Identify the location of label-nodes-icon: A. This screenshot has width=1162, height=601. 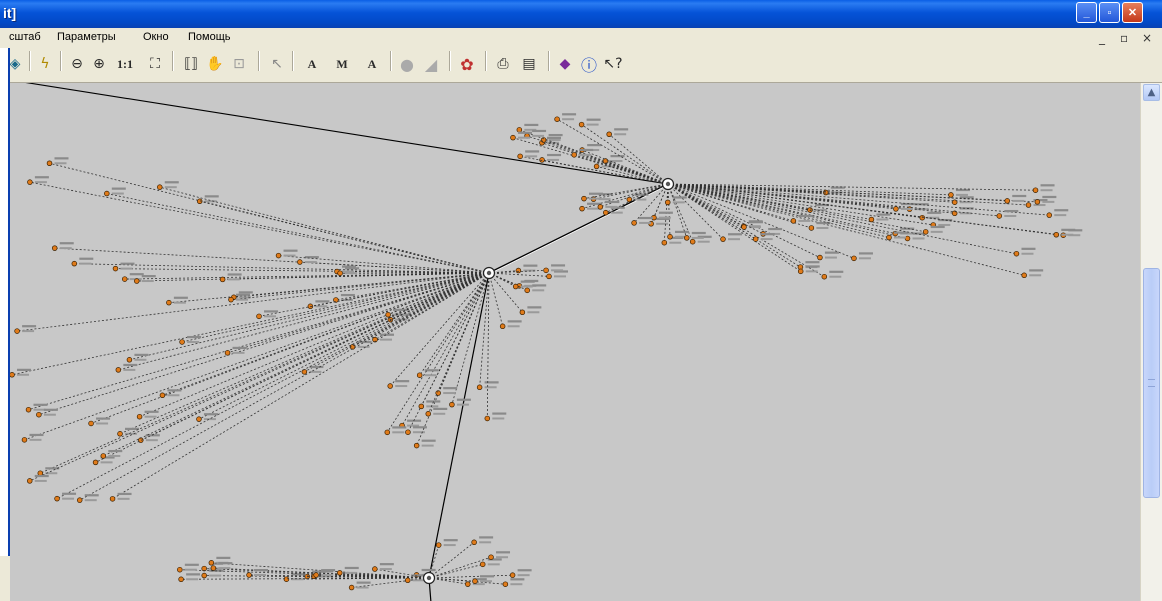
(312, 64).